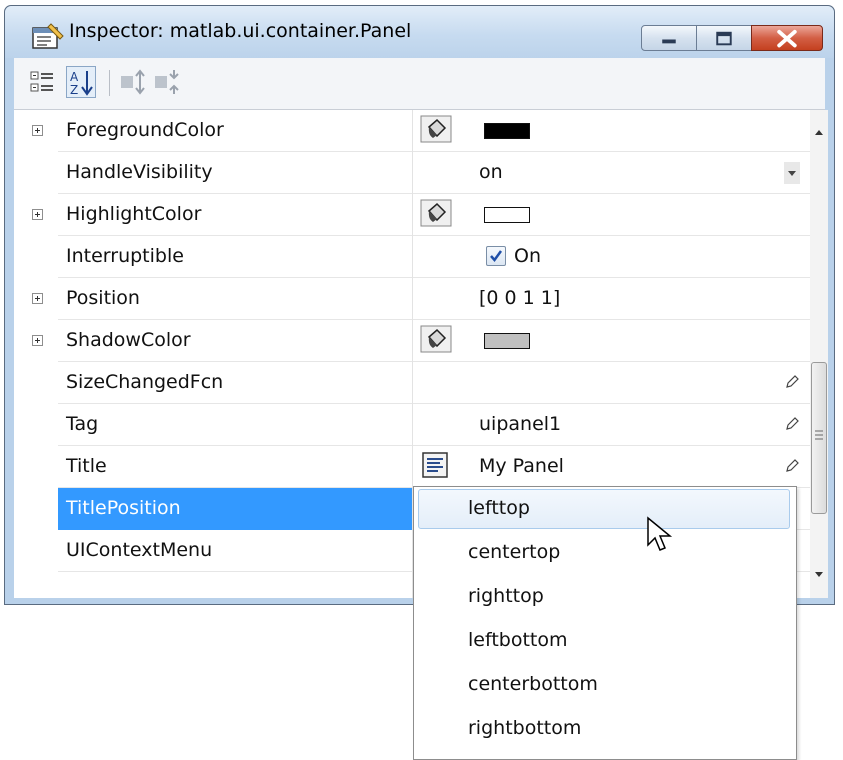  What do you see at coordinates (412, 467) in the screenshot?
I see `property-row-title: Title My Panel` at bounding box center [412, 467].